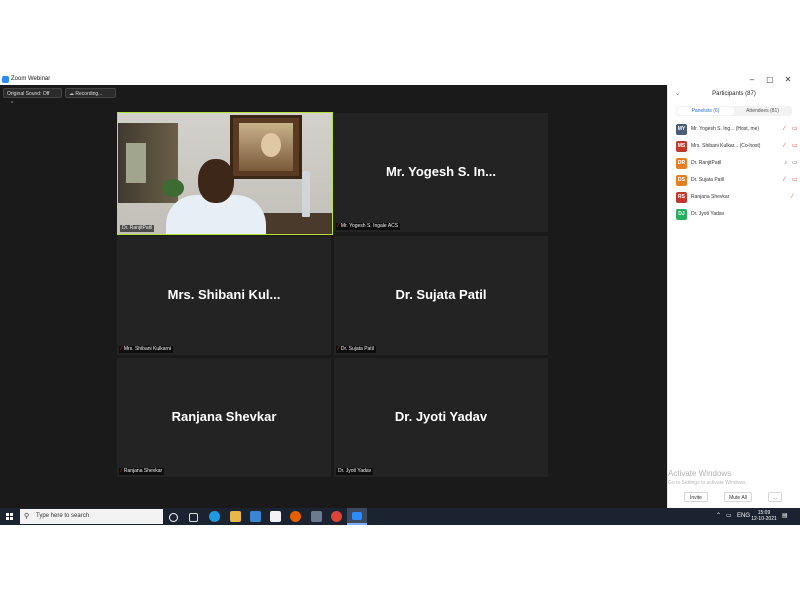 Image resolution: width=800 pixels, height=600 pixels. I want to click on participant-tile-name: Dr. Sujata Patil, so click(441, 294).